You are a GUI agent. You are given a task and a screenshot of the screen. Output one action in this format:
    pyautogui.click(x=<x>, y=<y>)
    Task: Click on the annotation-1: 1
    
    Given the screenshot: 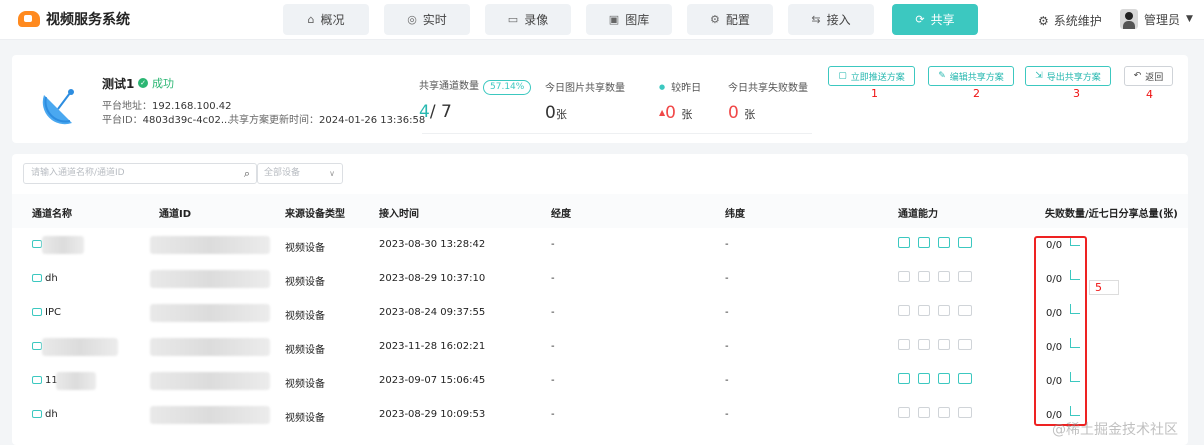 What is the action you would take?
    pyautogui.click(x=874, y=93)
    